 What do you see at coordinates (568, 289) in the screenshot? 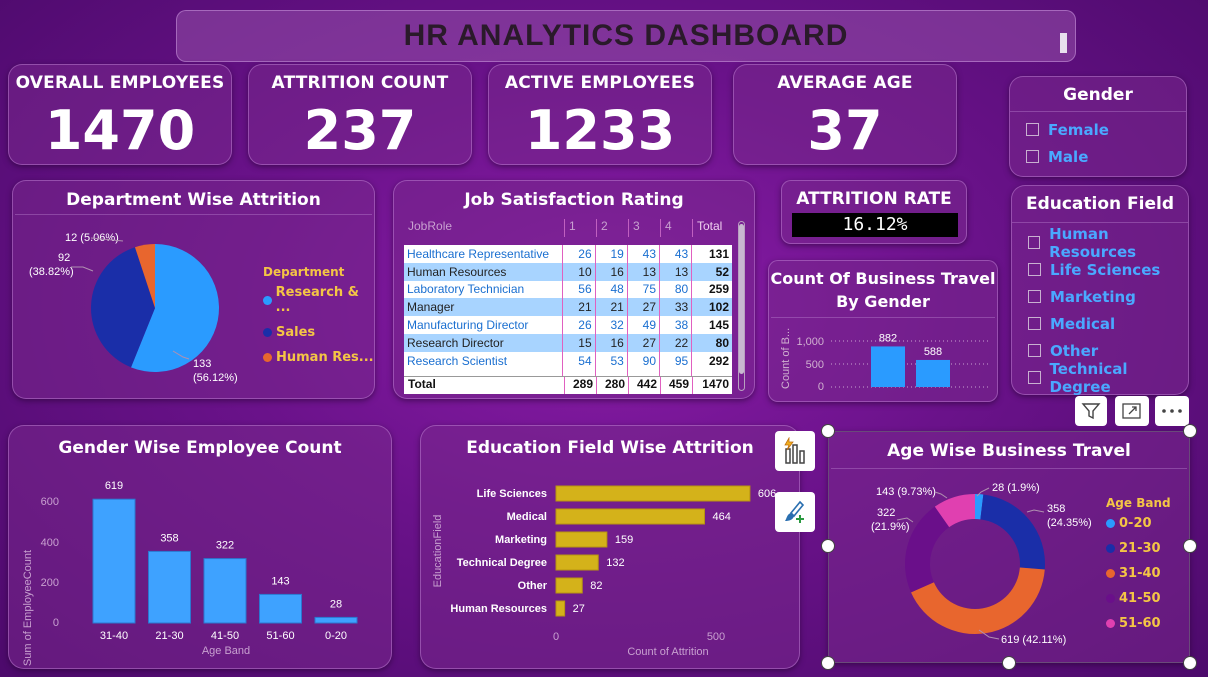
I see `table-row: Laboratory Technician 56 48 75 80 259` at bounding box center [568, 289].